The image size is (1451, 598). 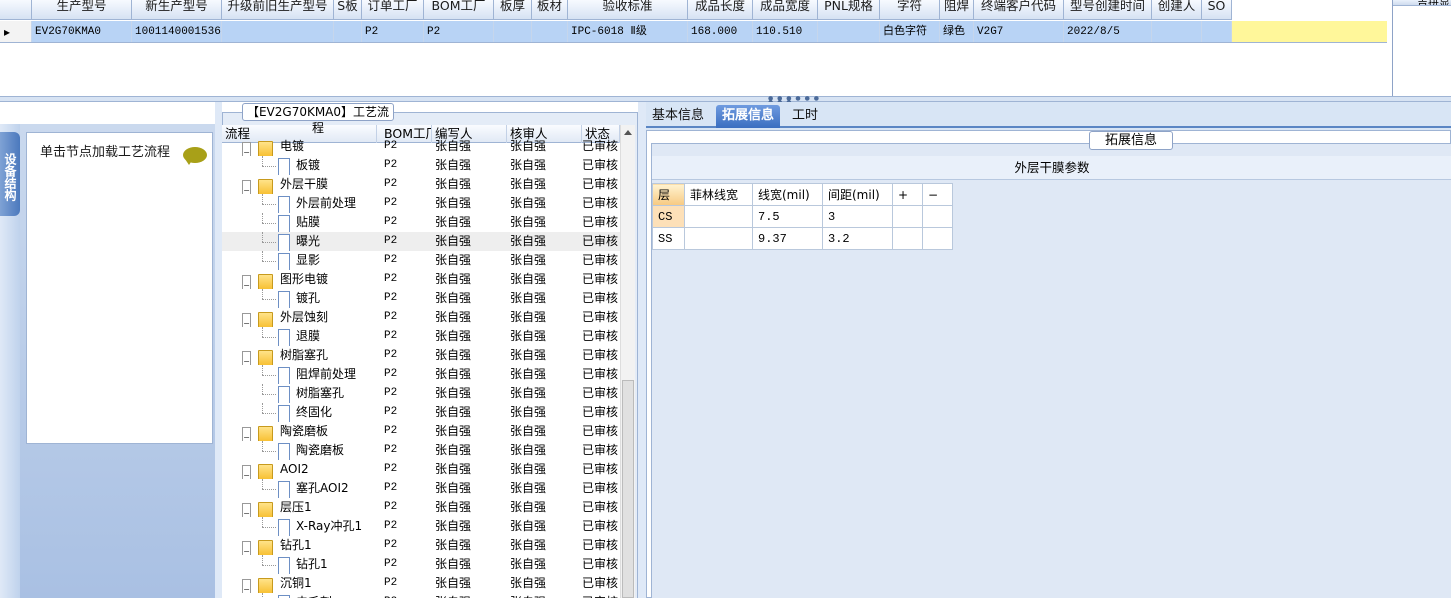 What do you see at coordinates (1217, 10) in the screenshot?
I see `grid-col-header: SO` at bounding box center [1217, 10].